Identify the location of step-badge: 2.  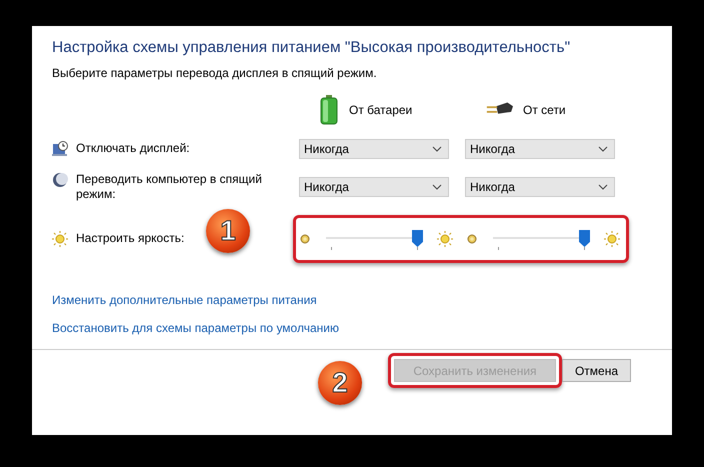
(340, 383).